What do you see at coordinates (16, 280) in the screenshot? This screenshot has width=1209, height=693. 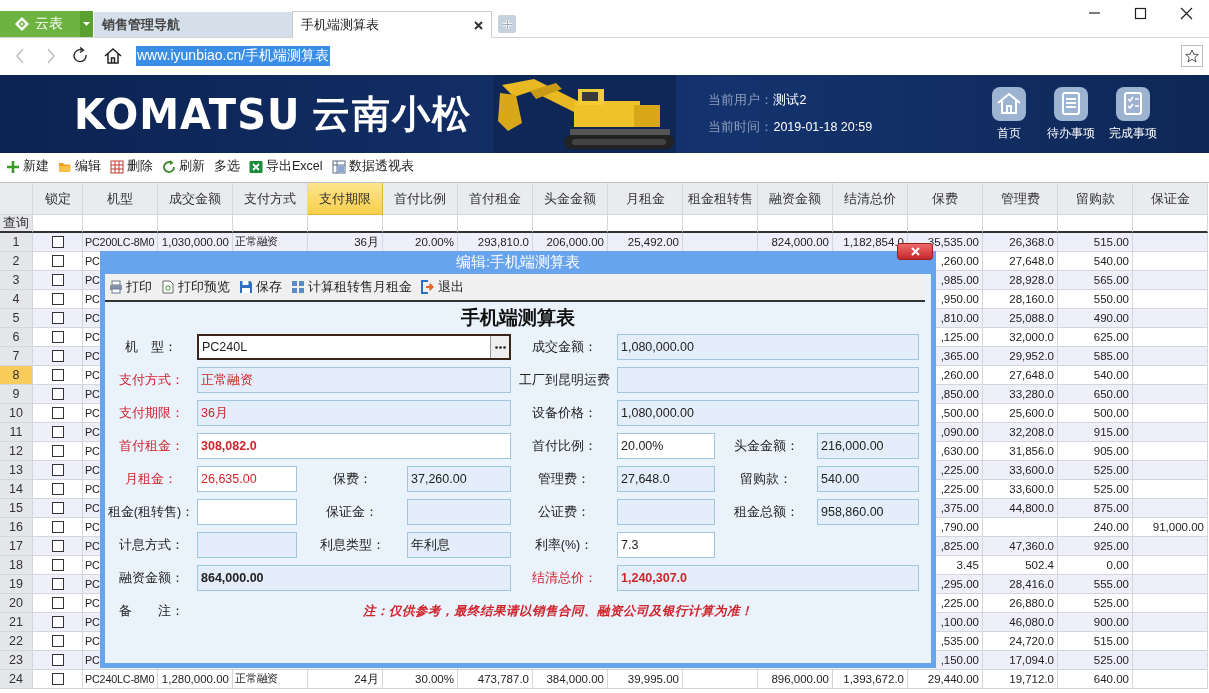 I see `row-header: 3` at bounding box center [16, 280].